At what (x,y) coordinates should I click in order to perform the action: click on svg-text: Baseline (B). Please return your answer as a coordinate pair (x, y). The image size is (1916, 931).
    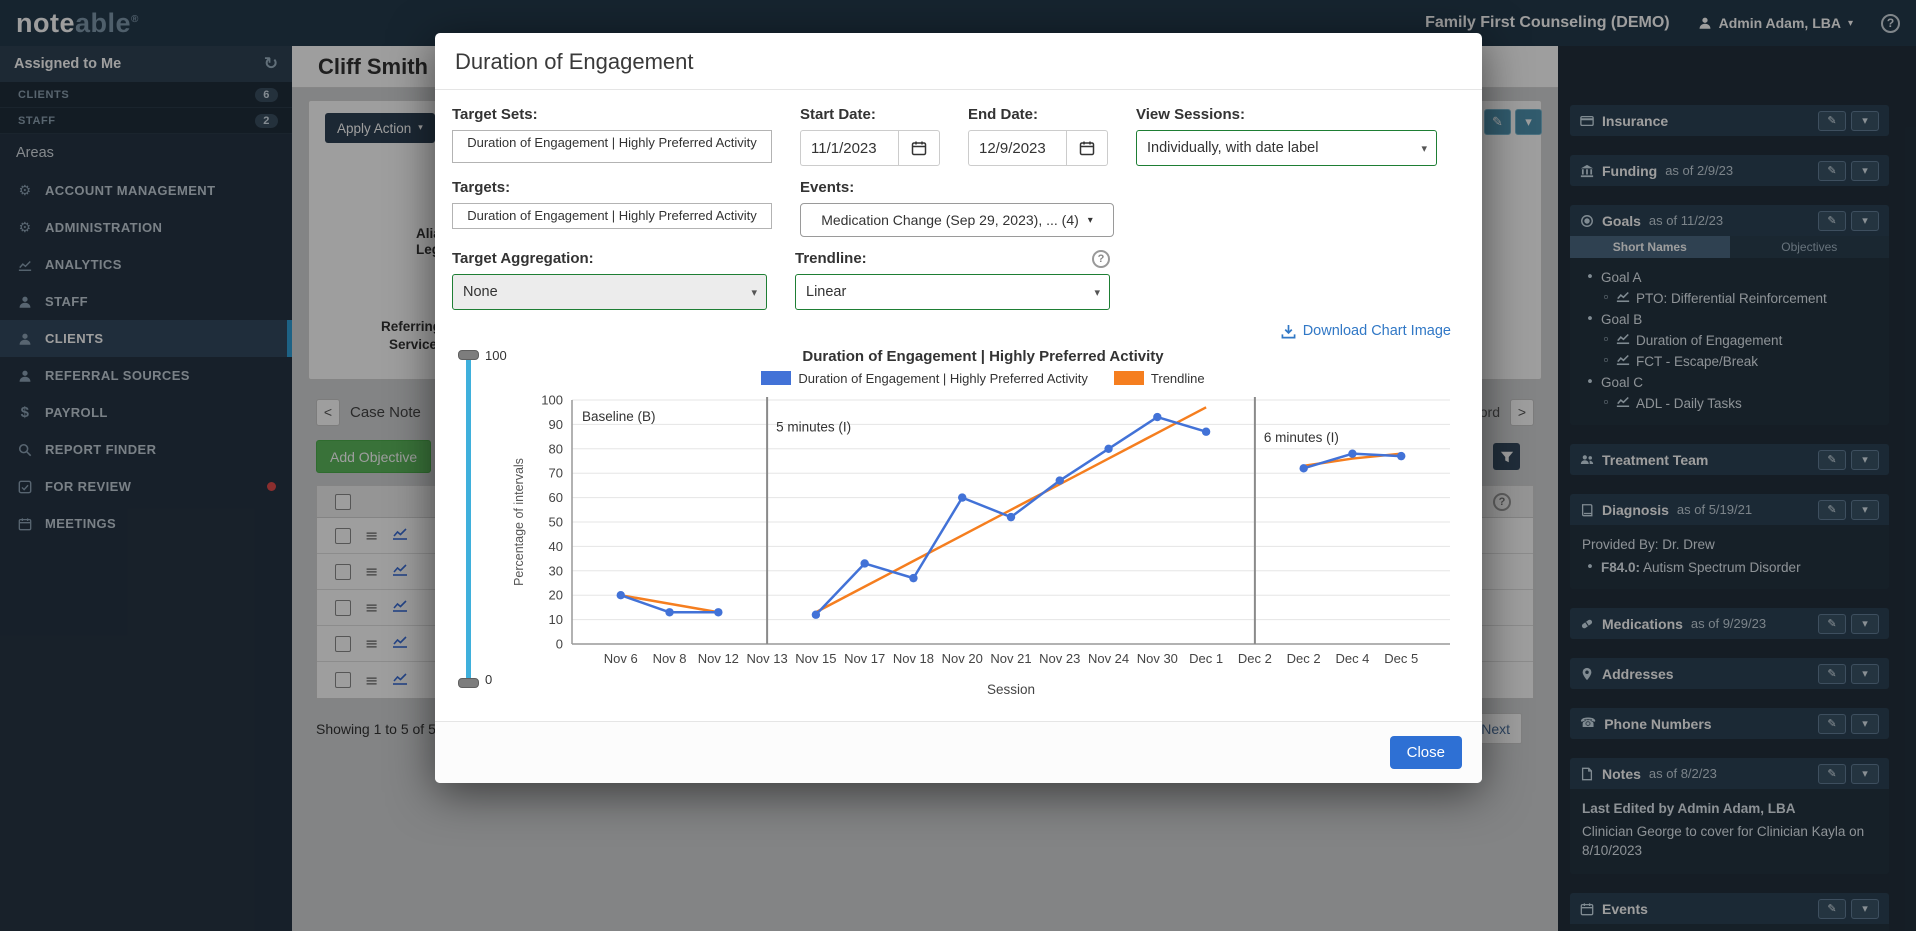
    Looking at the image, I should click on (619, 416).